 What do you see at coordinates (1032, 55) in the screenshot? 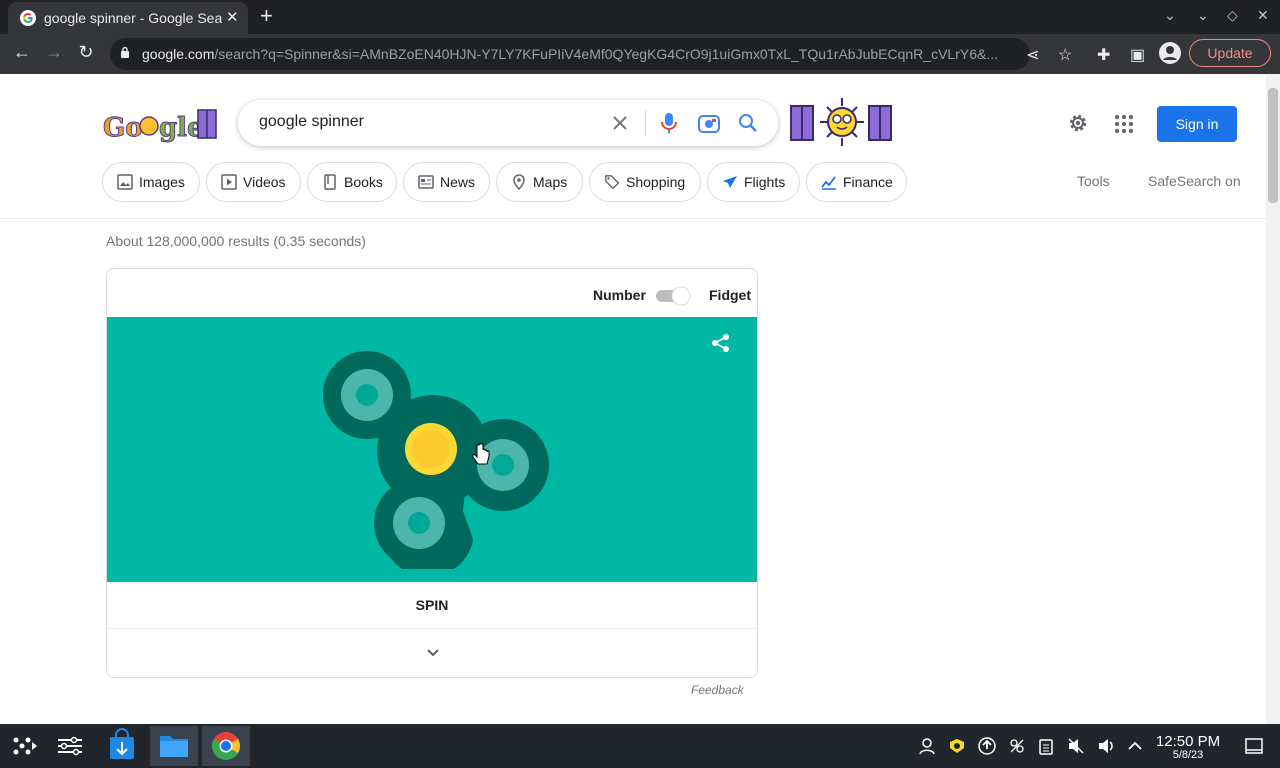
I see `share-page-icon: ⋖` at bounding box center [1032, 55].